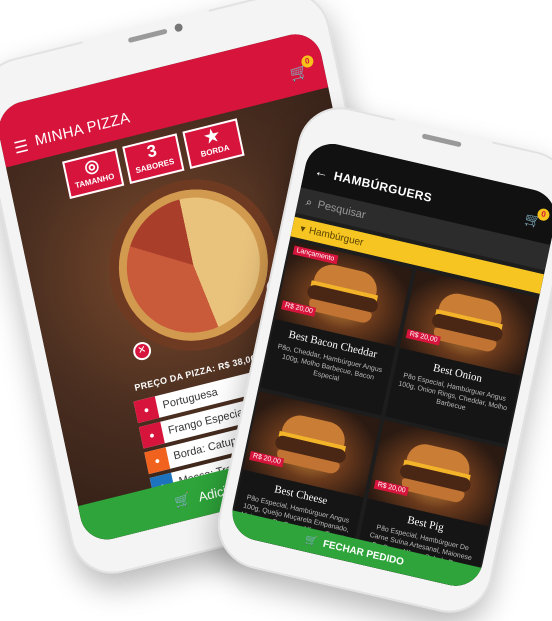  What do you see at coordinates (321, 171) in the screenshot?
I see `back-arrow-icon: ←` at bounding box center [321, 171].